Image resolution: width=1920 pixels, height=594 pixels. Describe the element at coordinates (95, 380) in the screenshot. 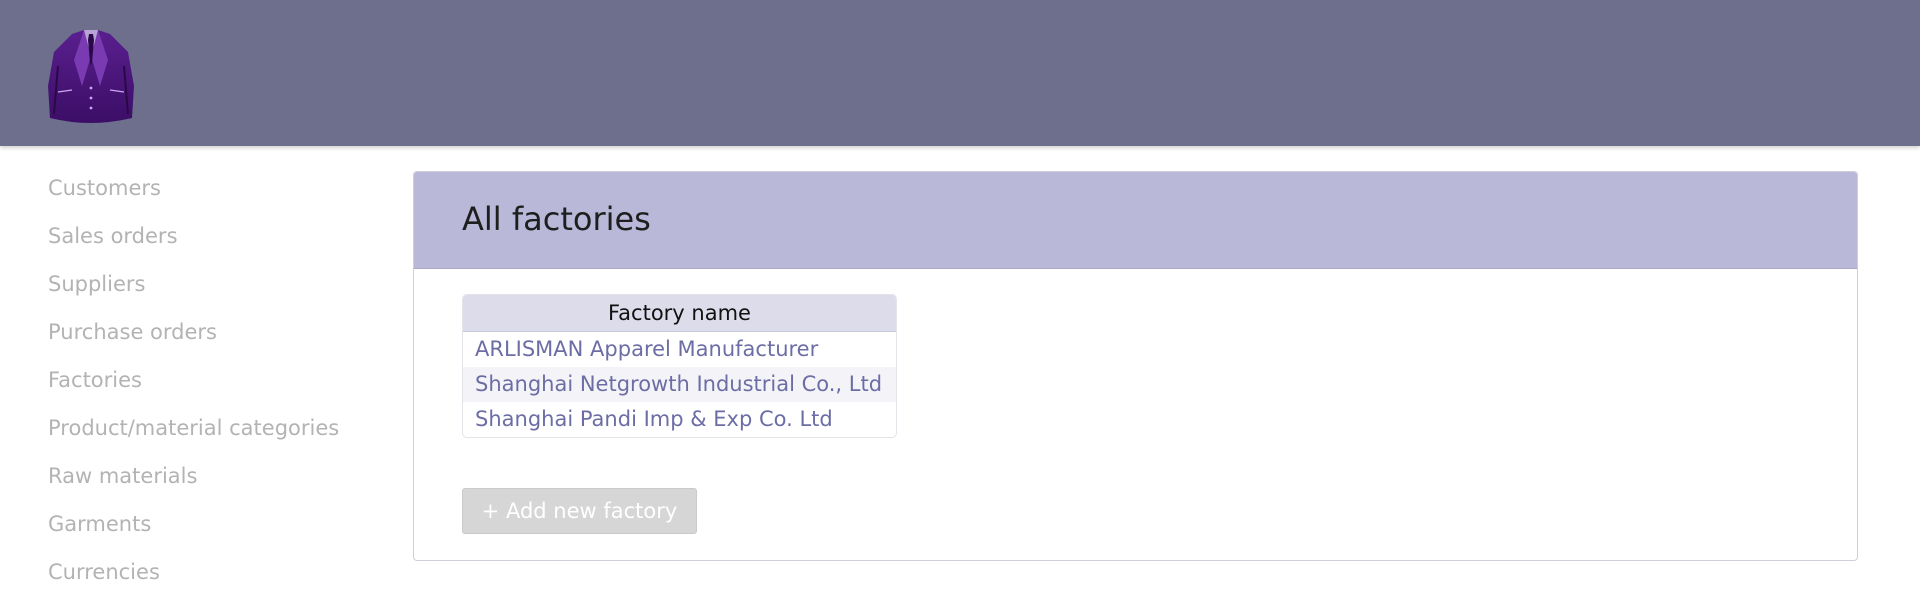

I see `sidebar-item-factories: Factories` at that location.